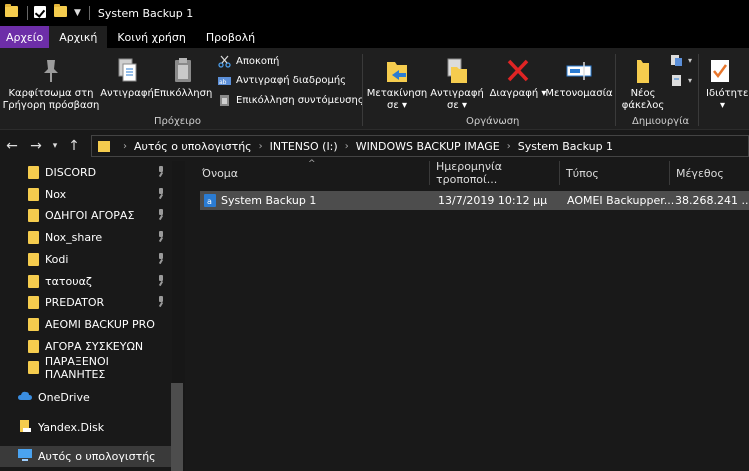 The image size is (749, 471). I want to click on customize-toolbar-chevron-icon: ▼, so click(77, 13).